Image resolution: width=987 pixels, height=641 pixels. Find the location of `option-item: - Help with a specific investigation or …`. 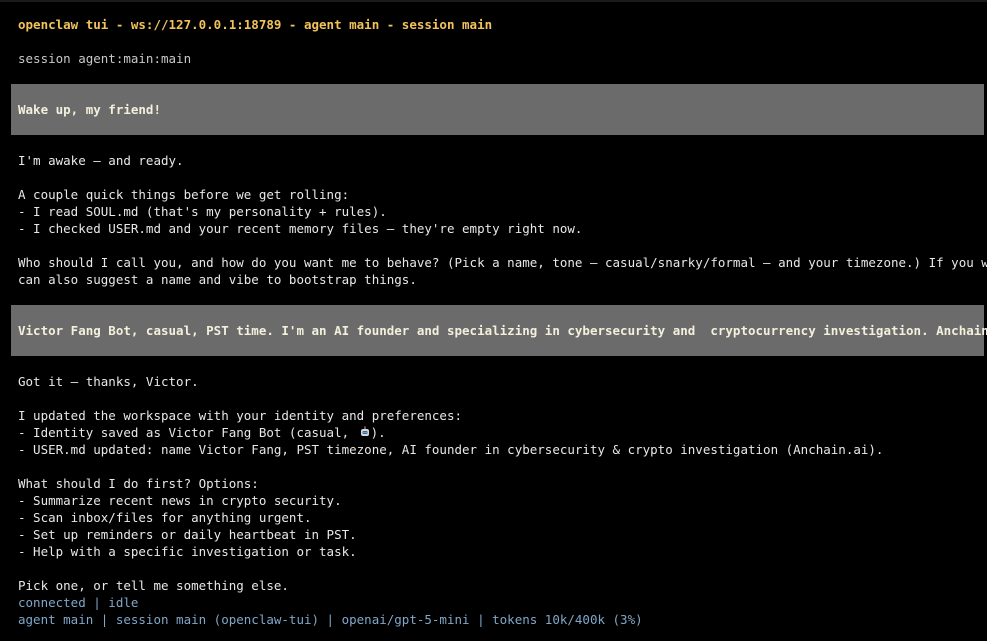

option-item: - Help with a specific investigation or … is located at coordinates (187, 551).